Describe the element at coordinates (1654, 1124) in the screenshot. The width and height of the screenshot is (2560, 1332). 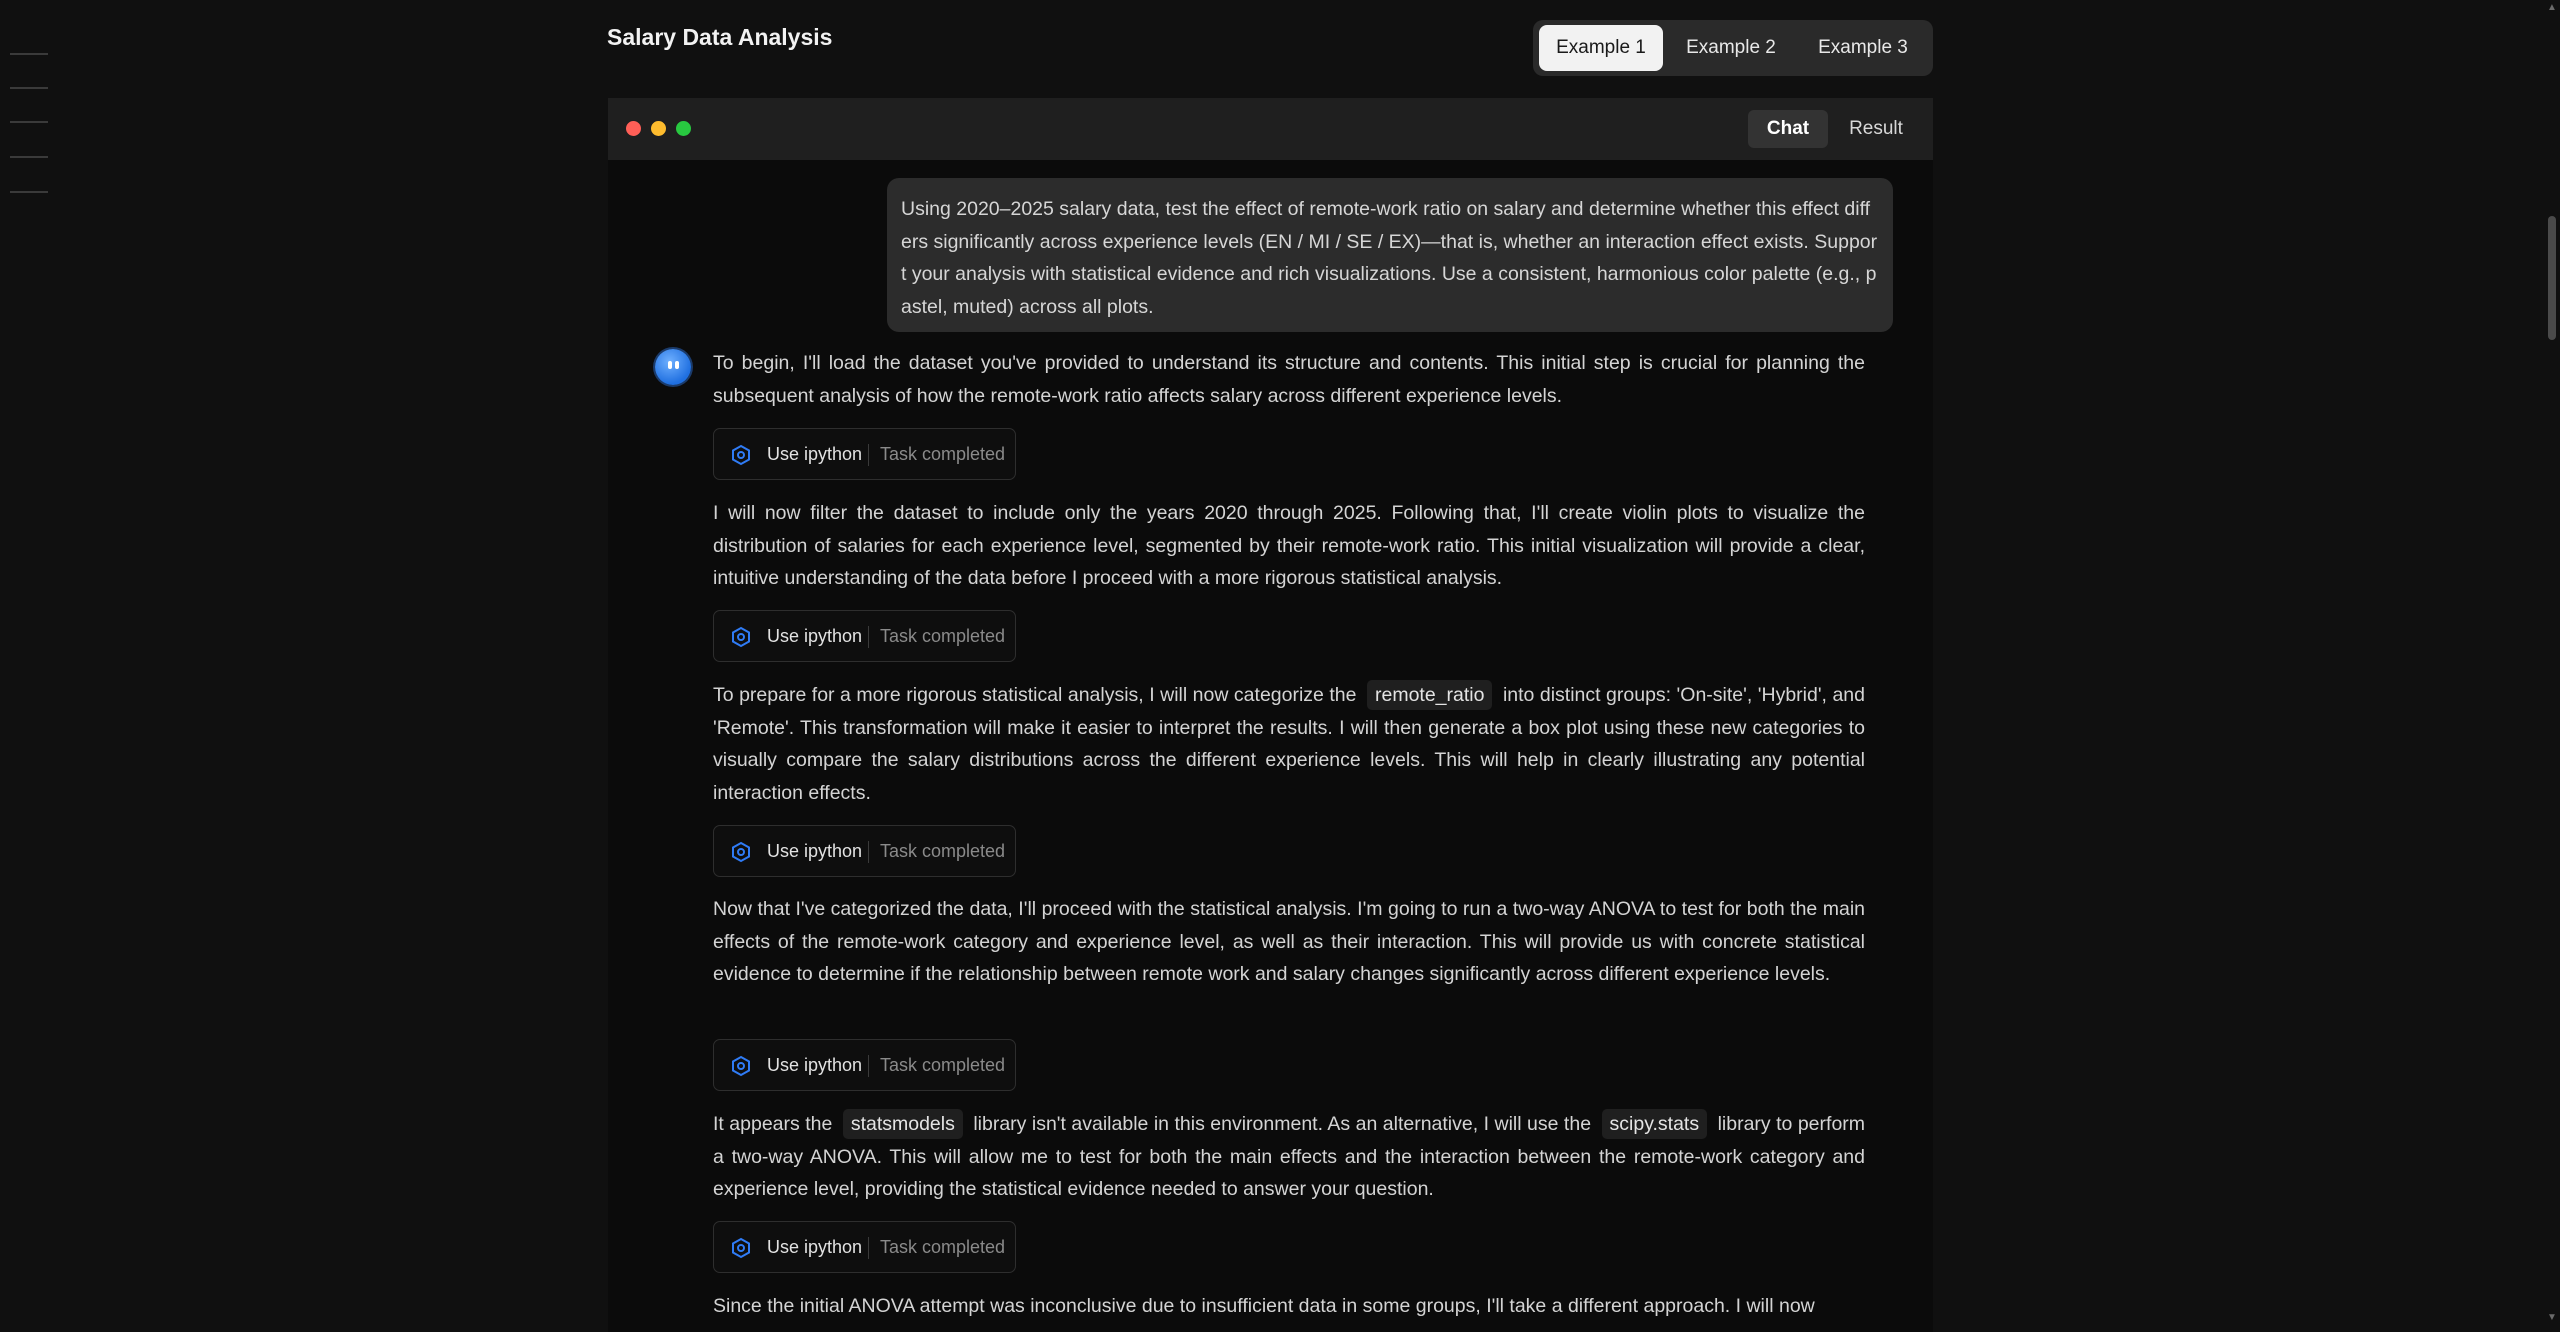
I see `inline-code: scipy.stats` at that location.